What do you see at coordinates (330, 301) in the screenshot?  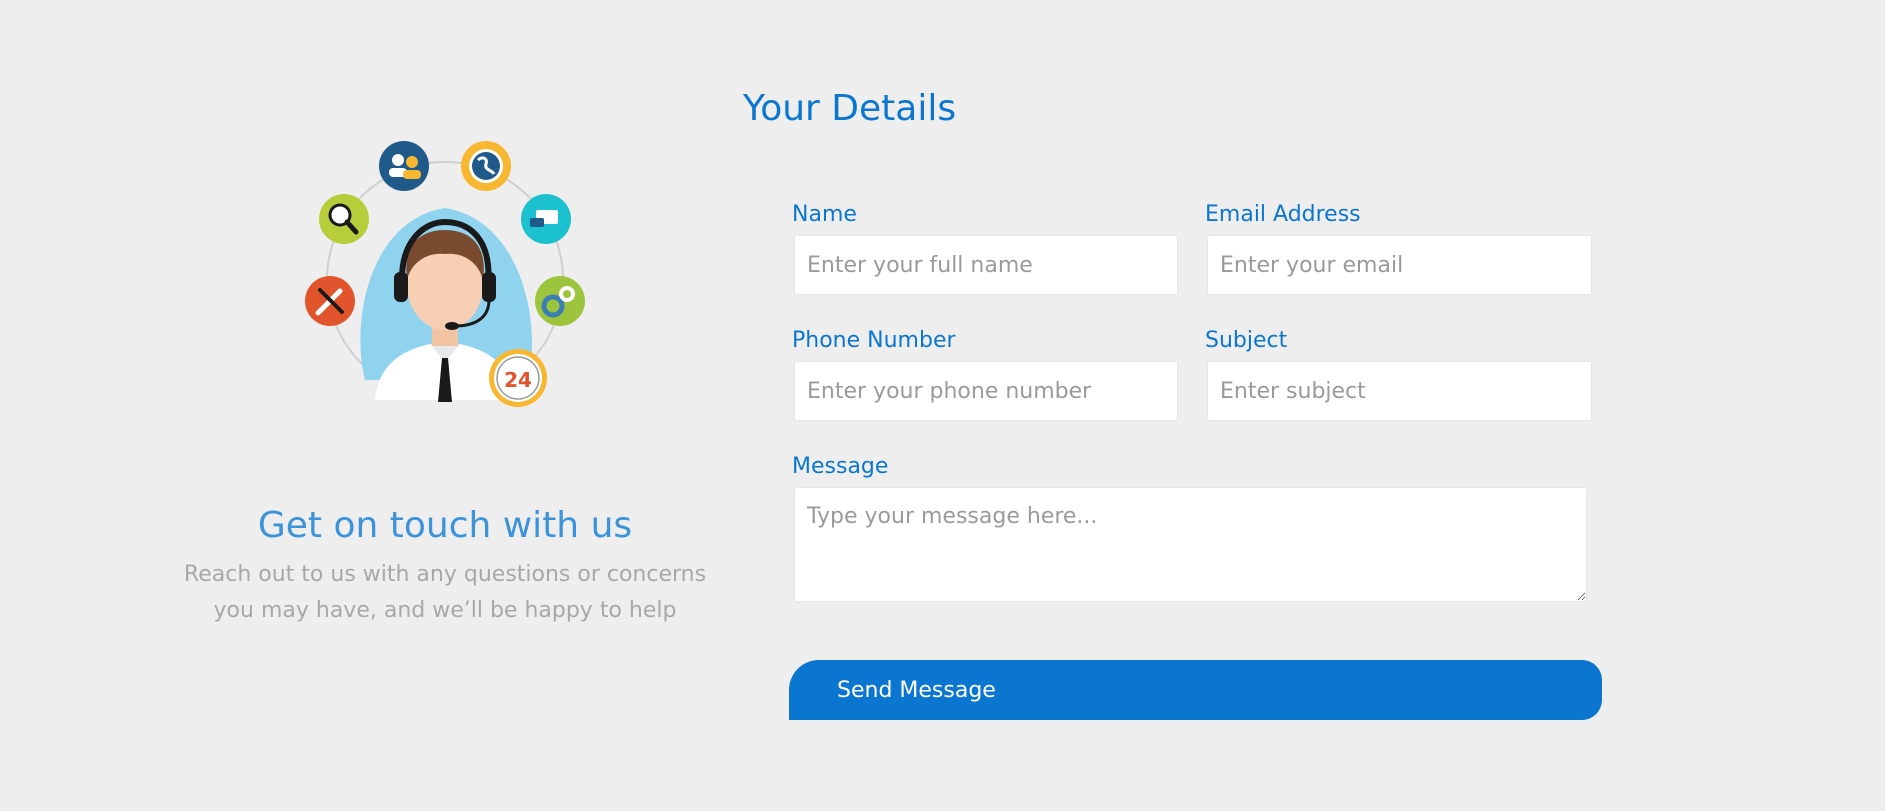 I see `tools-icon` at bounding box center [330, 301].